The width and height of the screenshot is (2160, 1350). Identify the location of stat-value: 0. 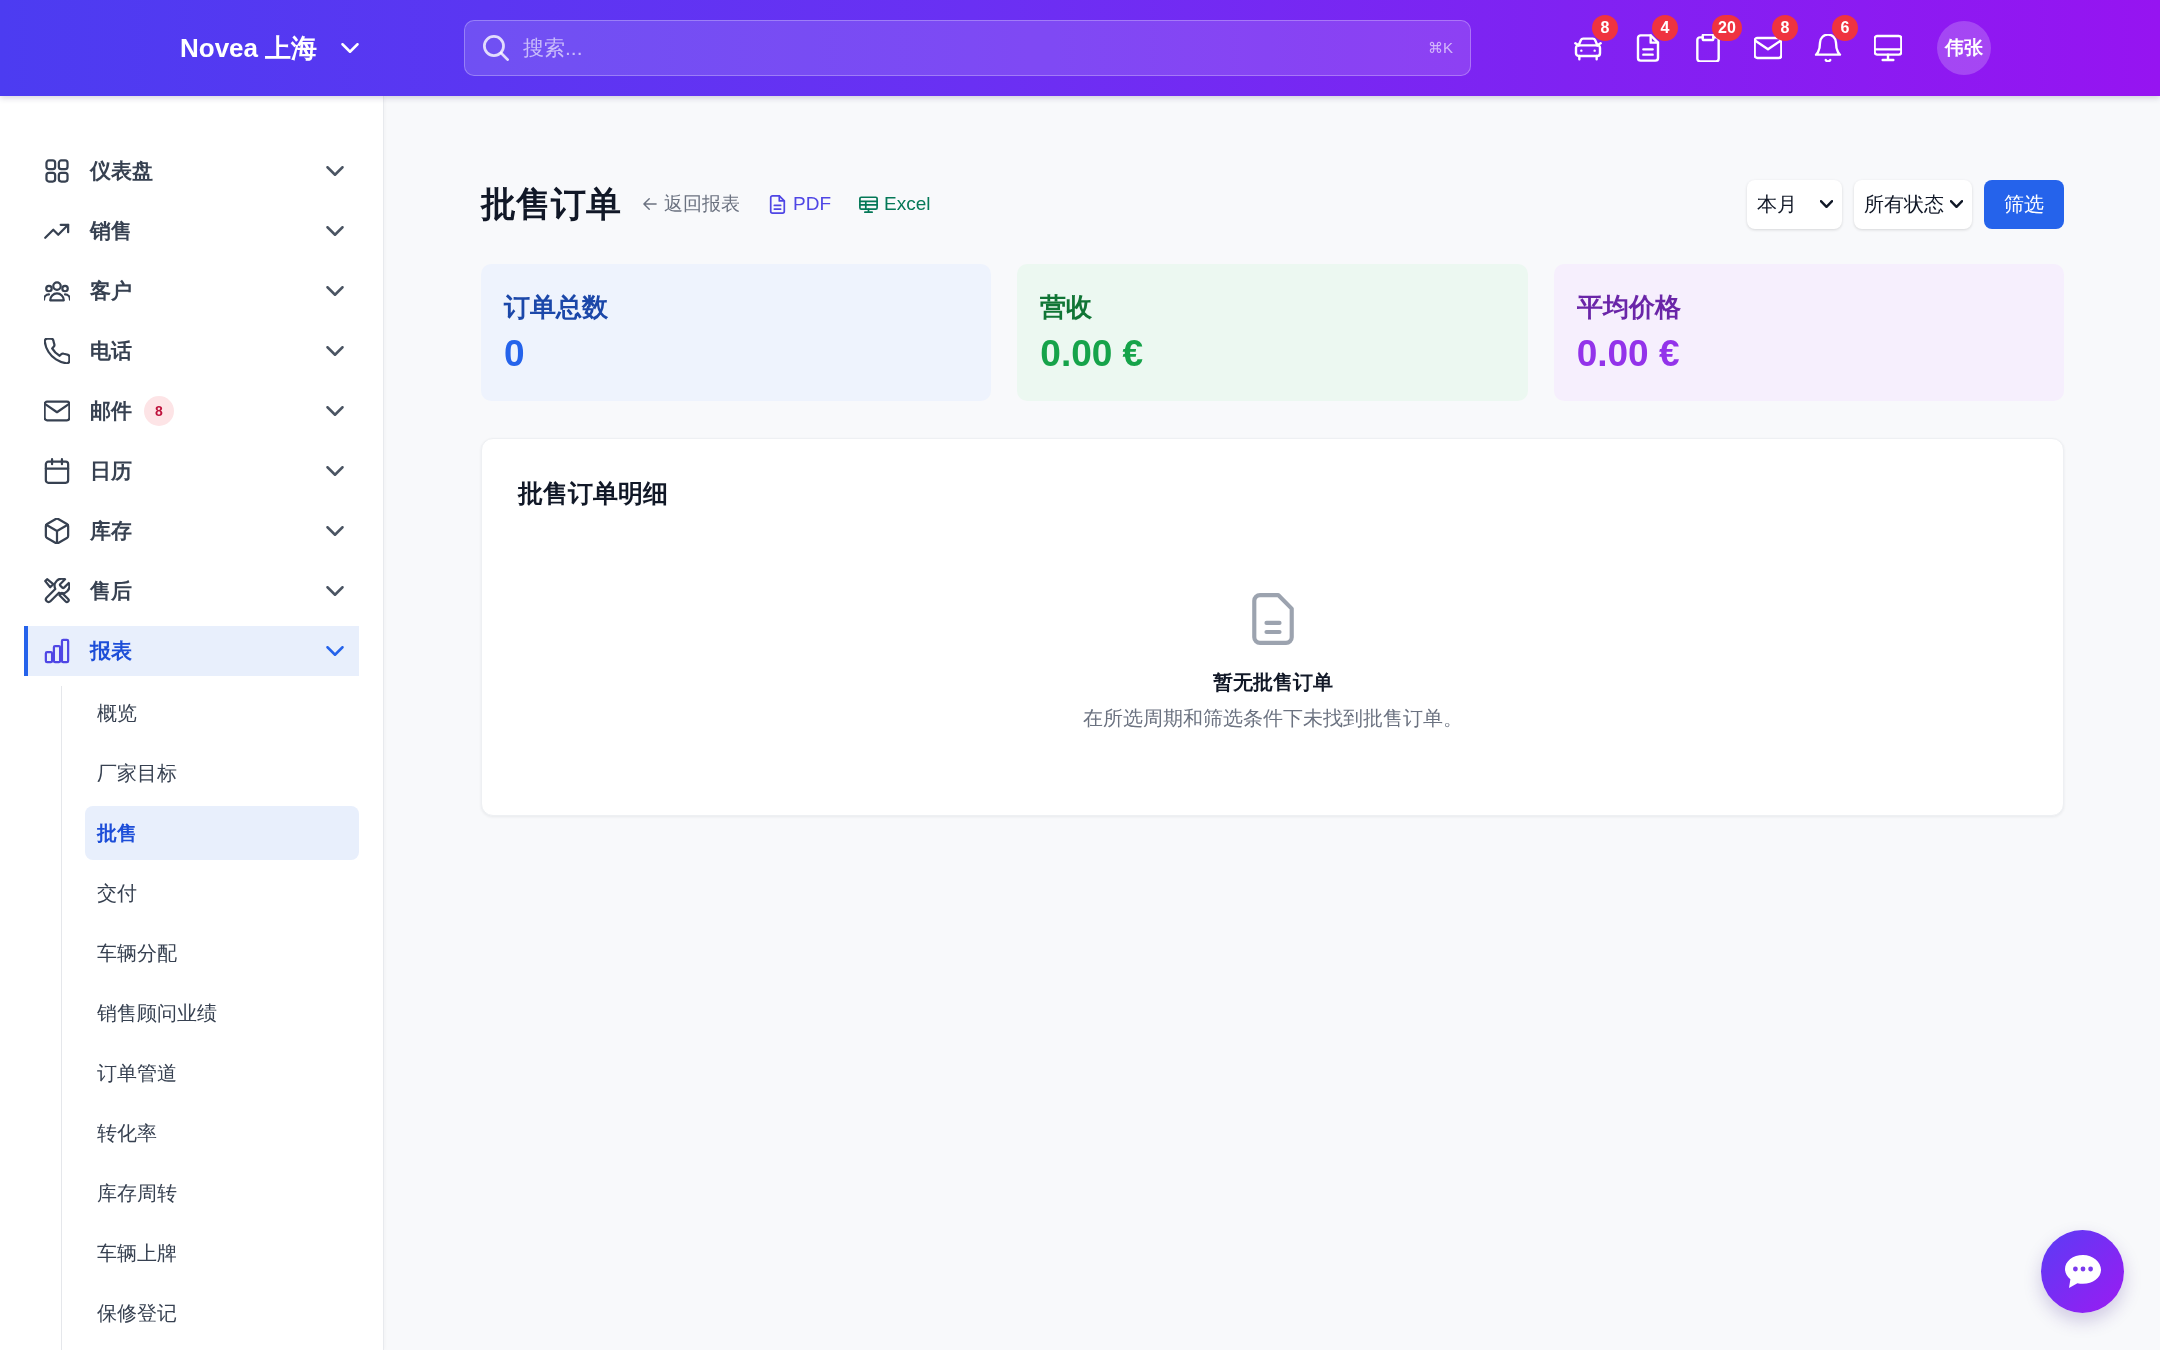
(515, 354).